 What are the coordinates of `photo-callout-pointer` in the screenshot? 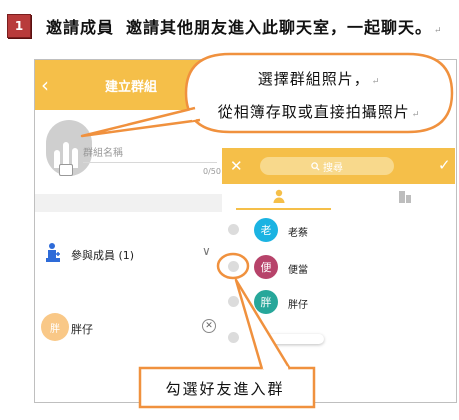 It's located at (140, 122).